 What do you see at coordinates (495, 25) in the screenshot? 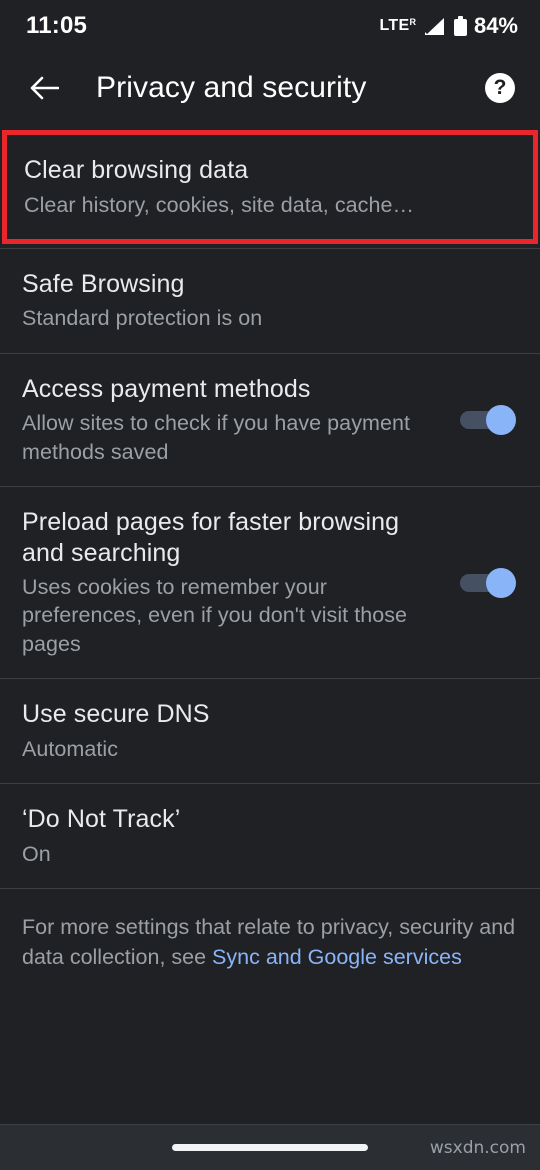
I see `battery-percent: 84%` at bounding box center [495, 25].